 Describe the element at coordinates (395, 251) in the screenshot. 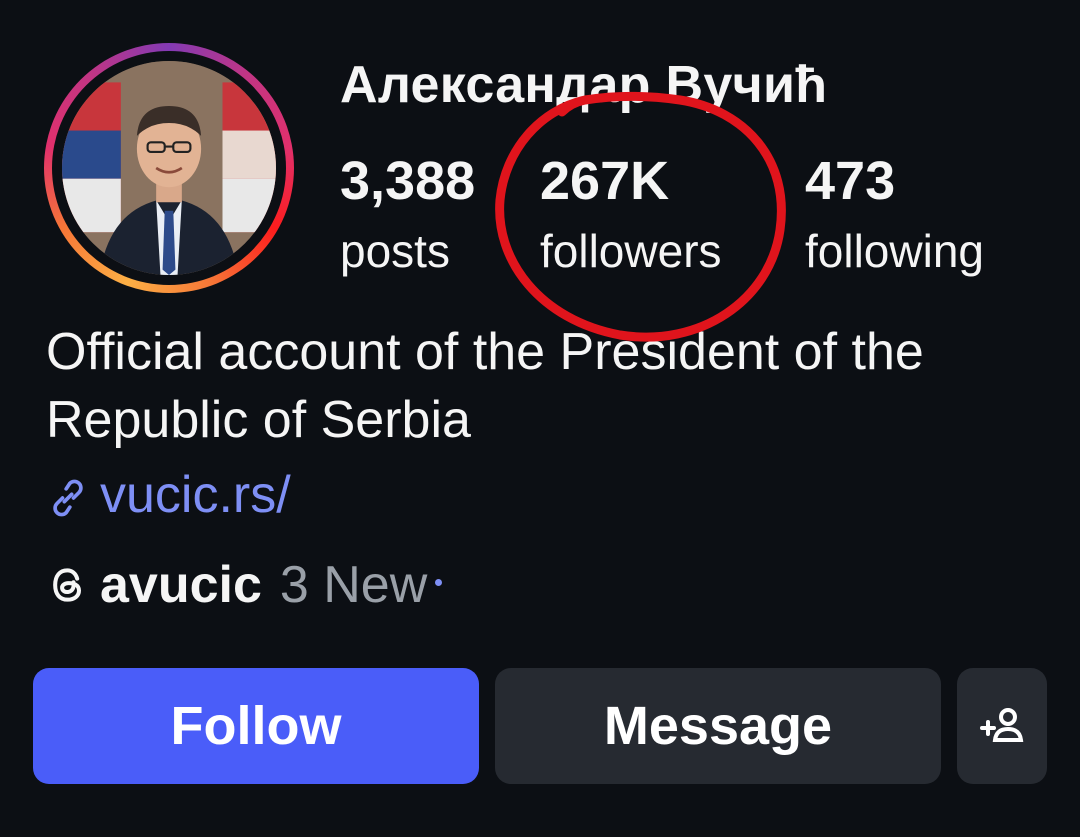

I see `posts-label: posts` at that location.